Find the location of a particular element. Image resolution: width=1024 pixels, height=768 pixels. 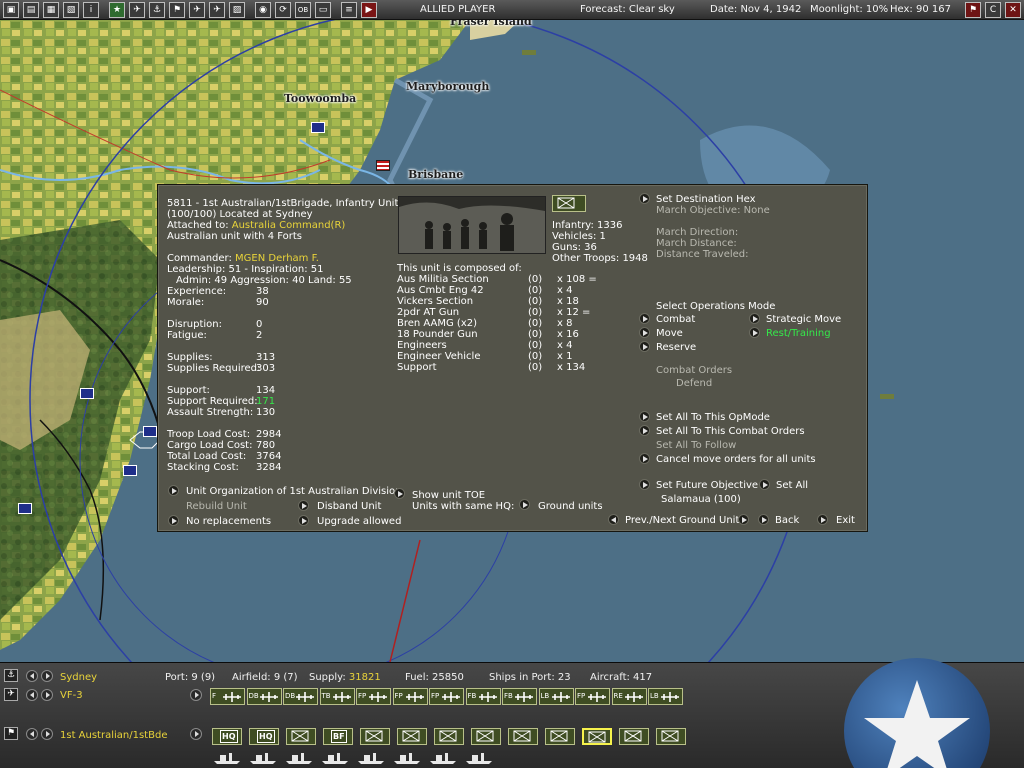

air-unit-chip: TB is located at coordinates (337, 696).